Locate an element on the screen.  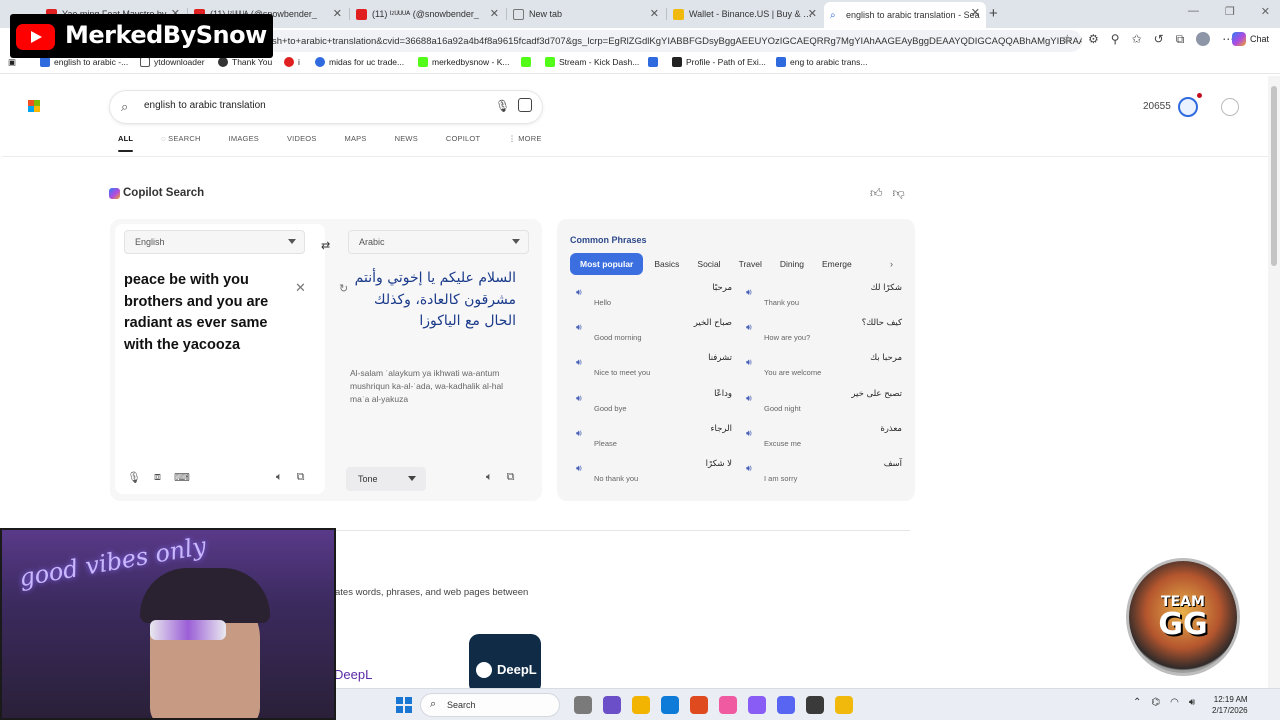
teams-icon is located at coordinates (612, 705).